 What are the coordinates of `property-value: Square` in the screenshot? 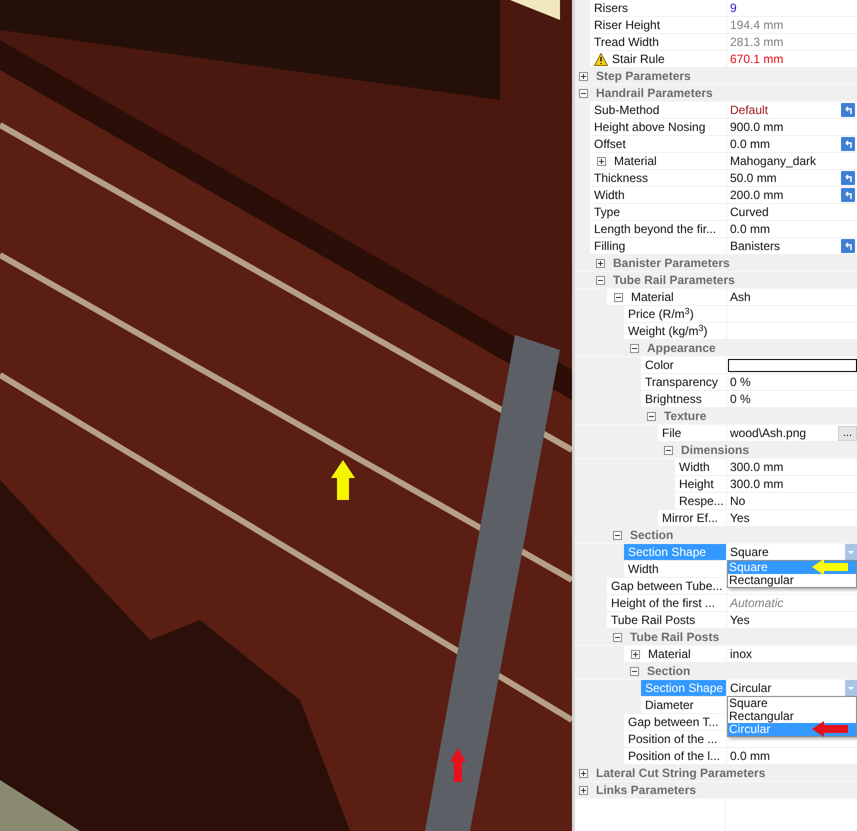 It's located at (749, 552).